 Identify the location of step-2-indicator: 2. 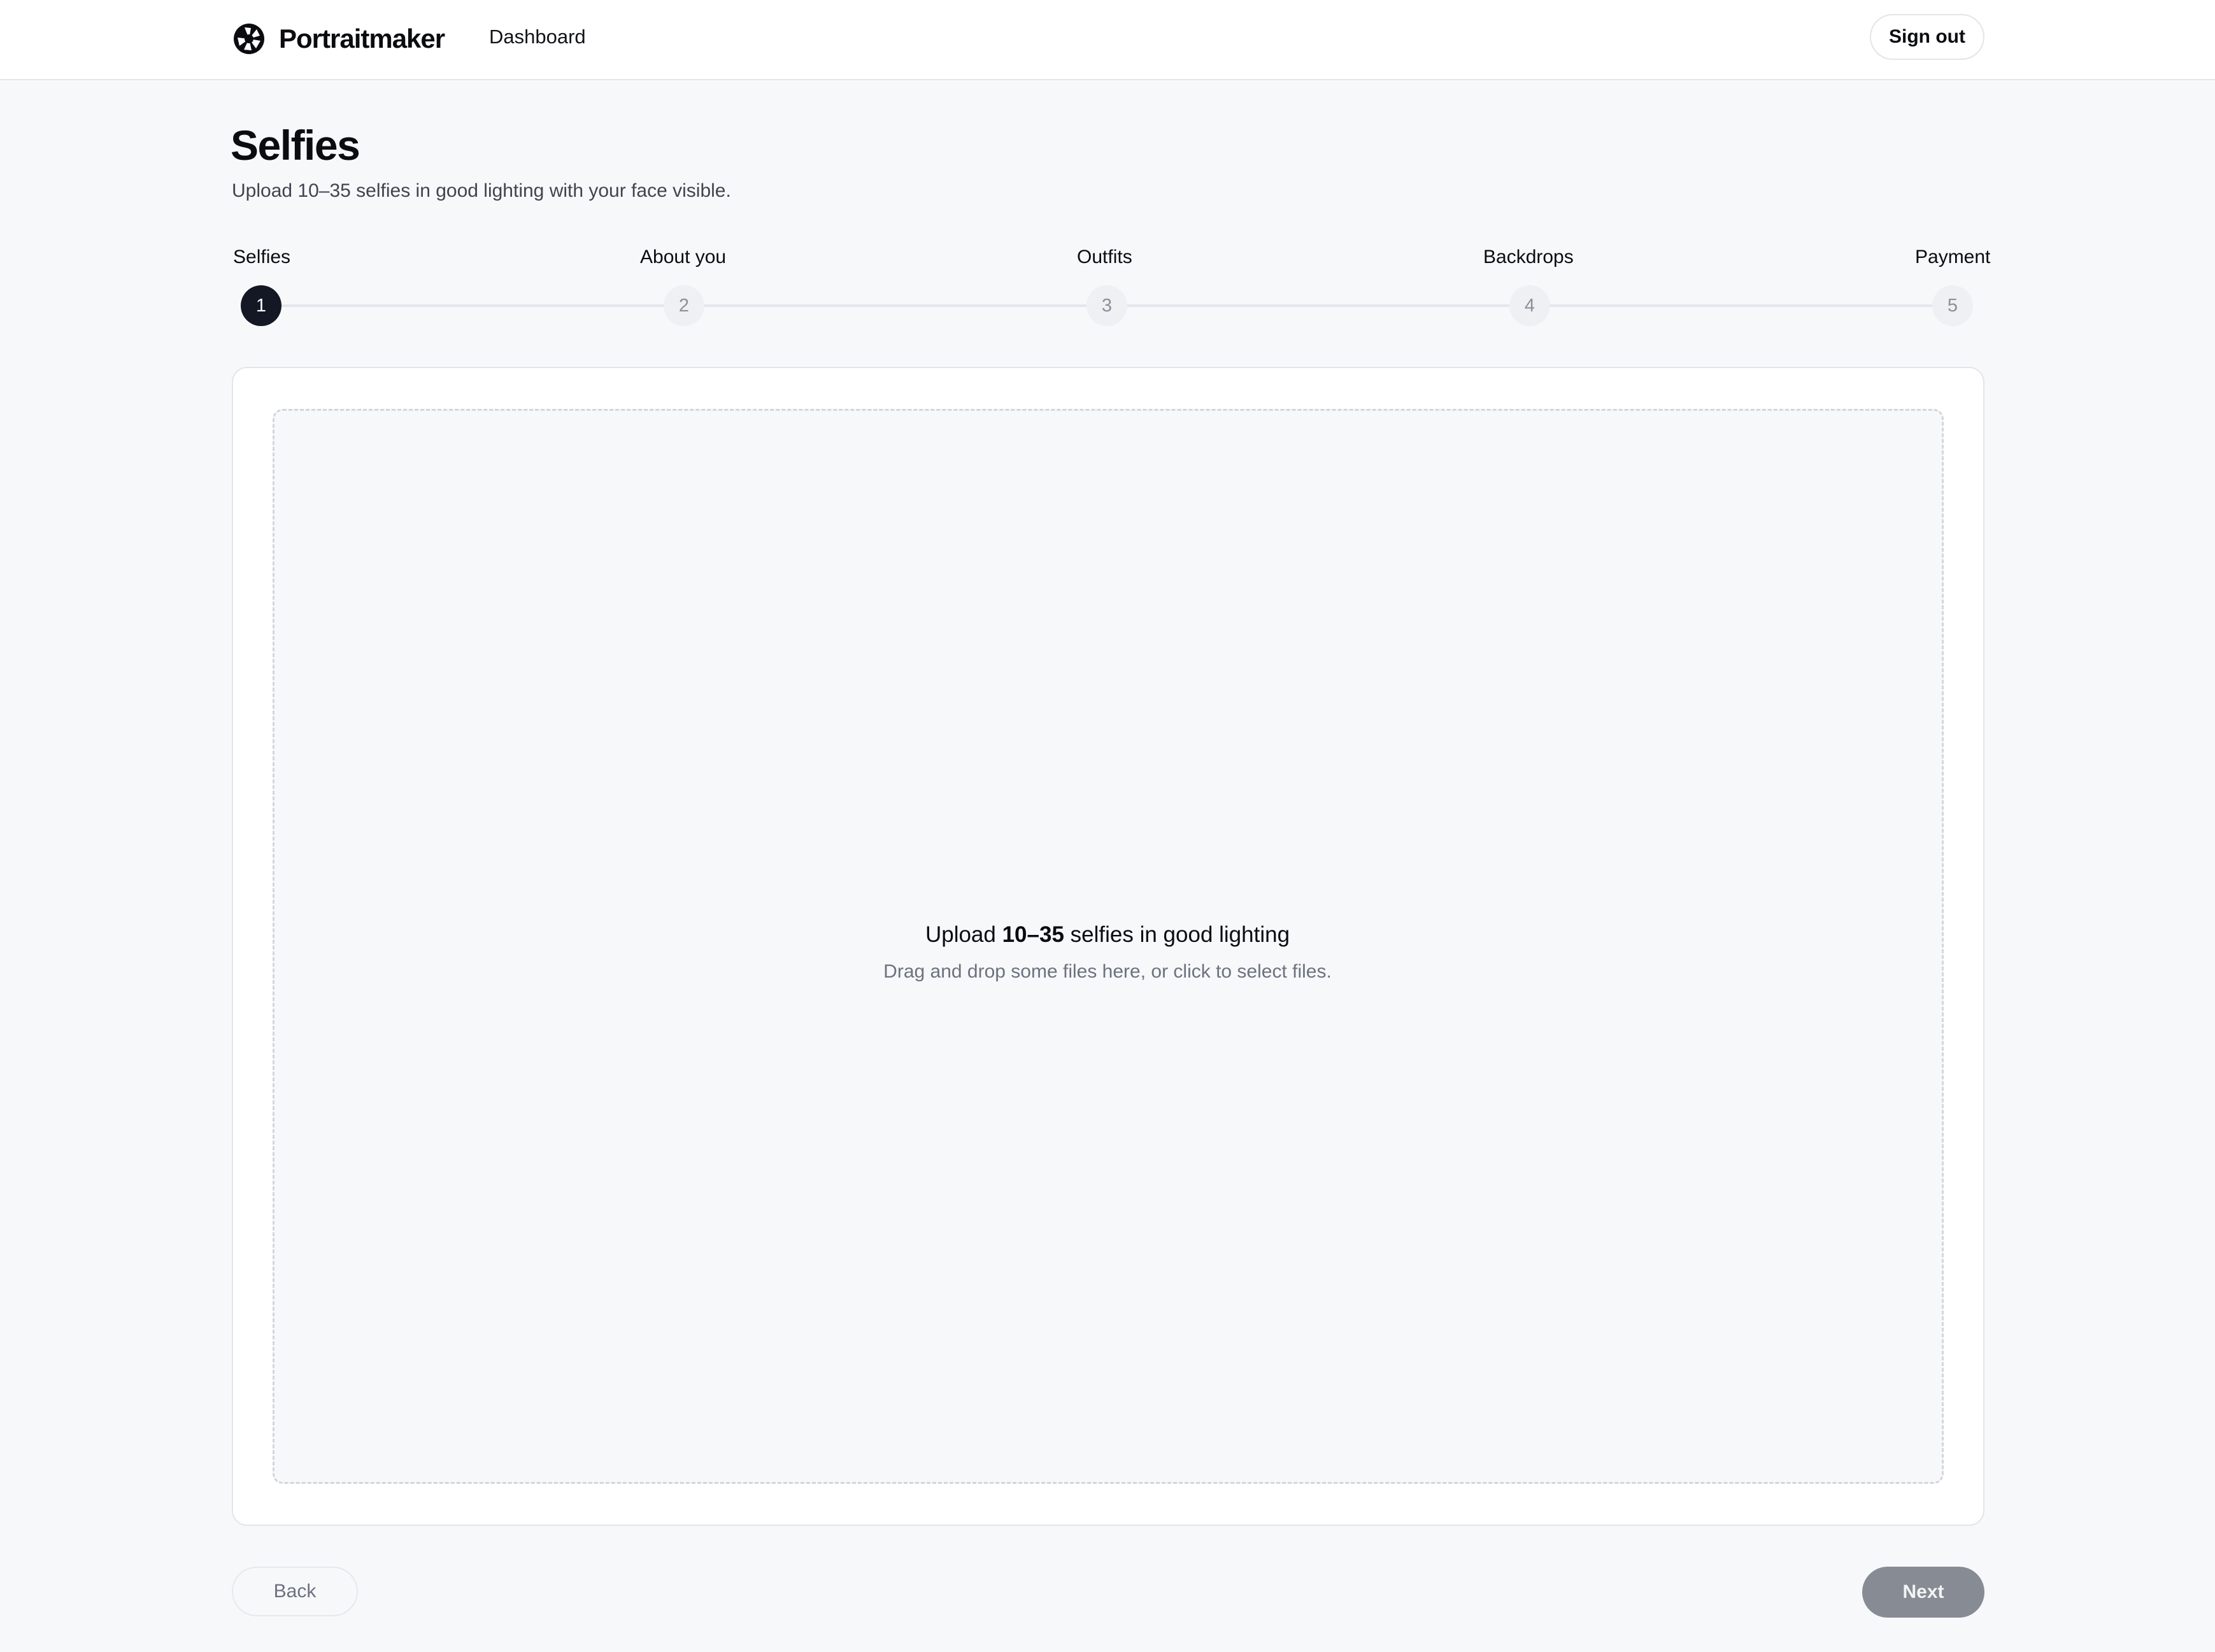
(684, 306).